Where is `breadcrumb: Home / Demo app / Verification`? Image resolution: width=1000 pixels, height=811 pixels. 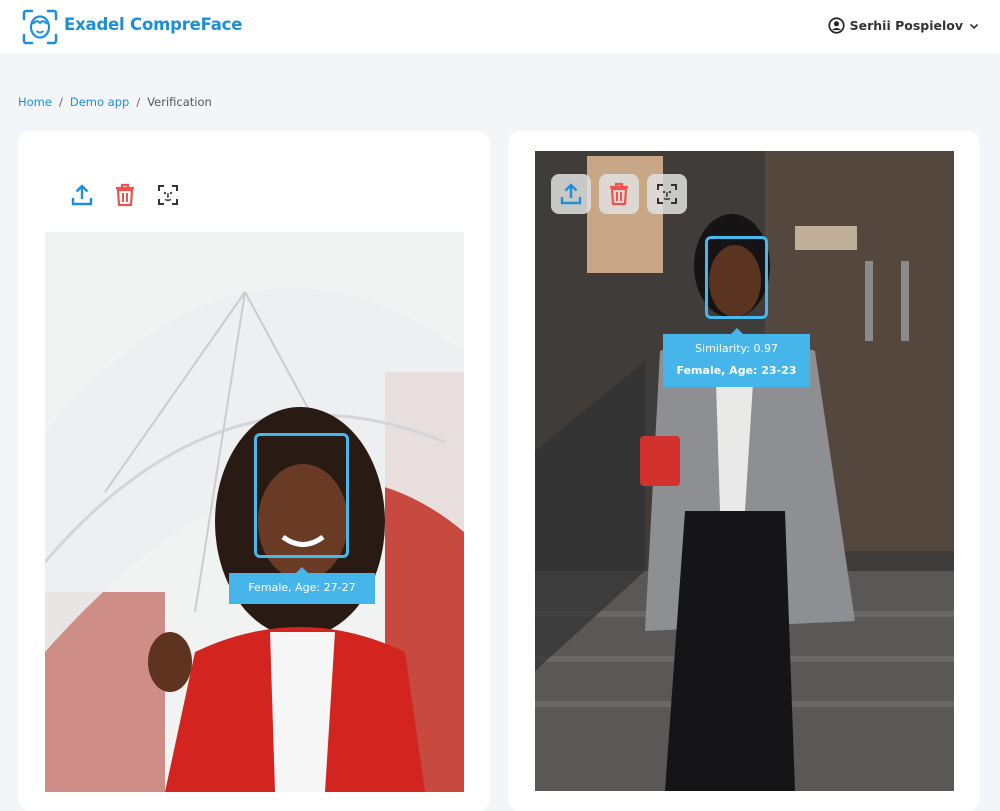
breadcrumb: Home / Demo app / Verification is located at coordinates (115, 102).